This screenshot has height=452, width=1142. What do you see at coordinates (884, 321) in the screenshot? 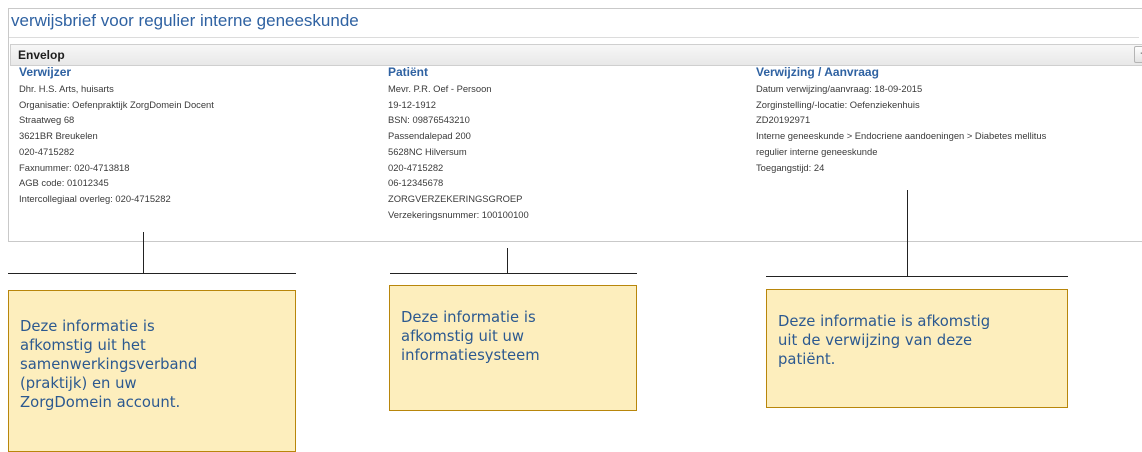
I see `annotation-line: Deze informatie is afkomstig` at bounding box center [884, 321].